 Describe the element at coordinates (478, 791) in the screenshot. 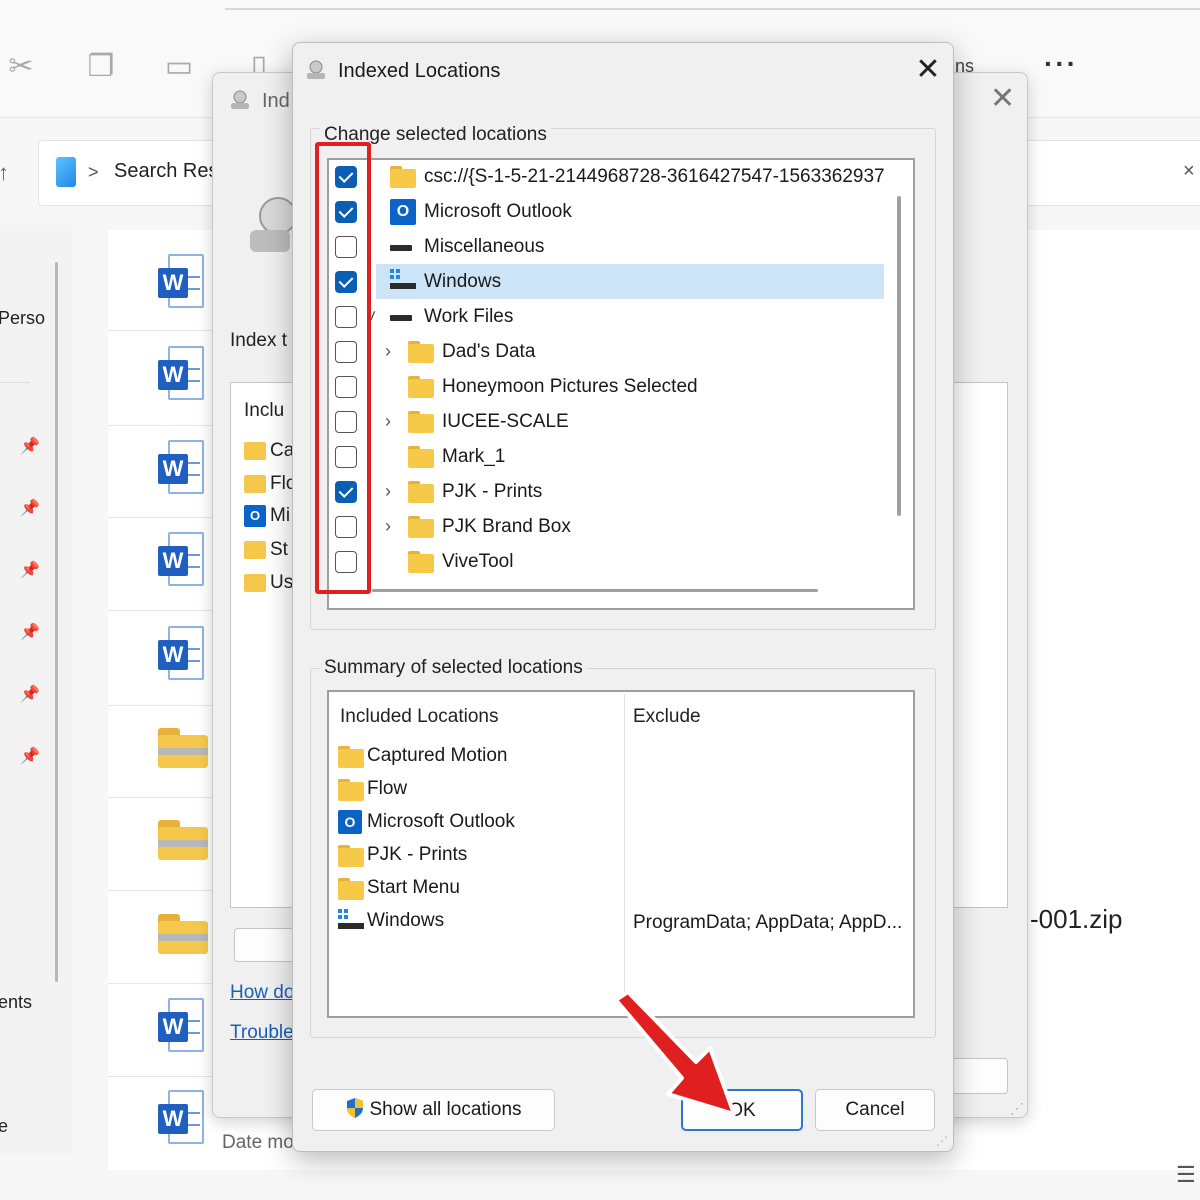

I see `included-location-item: Flow` at that location.